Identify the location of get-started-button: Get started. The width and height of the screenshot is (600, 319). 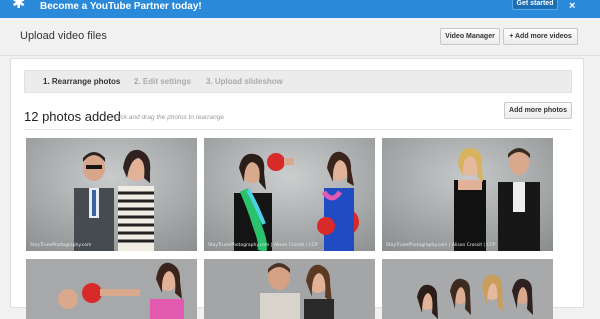
(535, 5).